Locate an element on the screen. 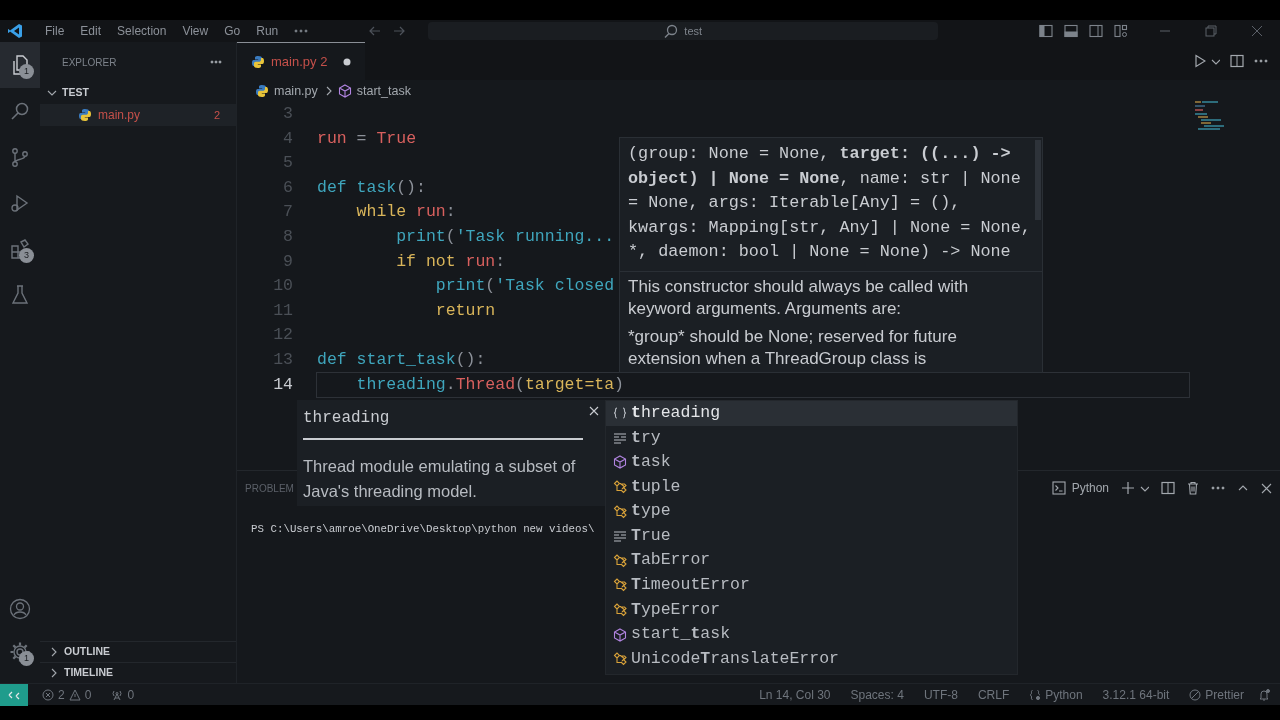  suggestion-item: UnicodeTranslateError is located at coordinates (811, 659).